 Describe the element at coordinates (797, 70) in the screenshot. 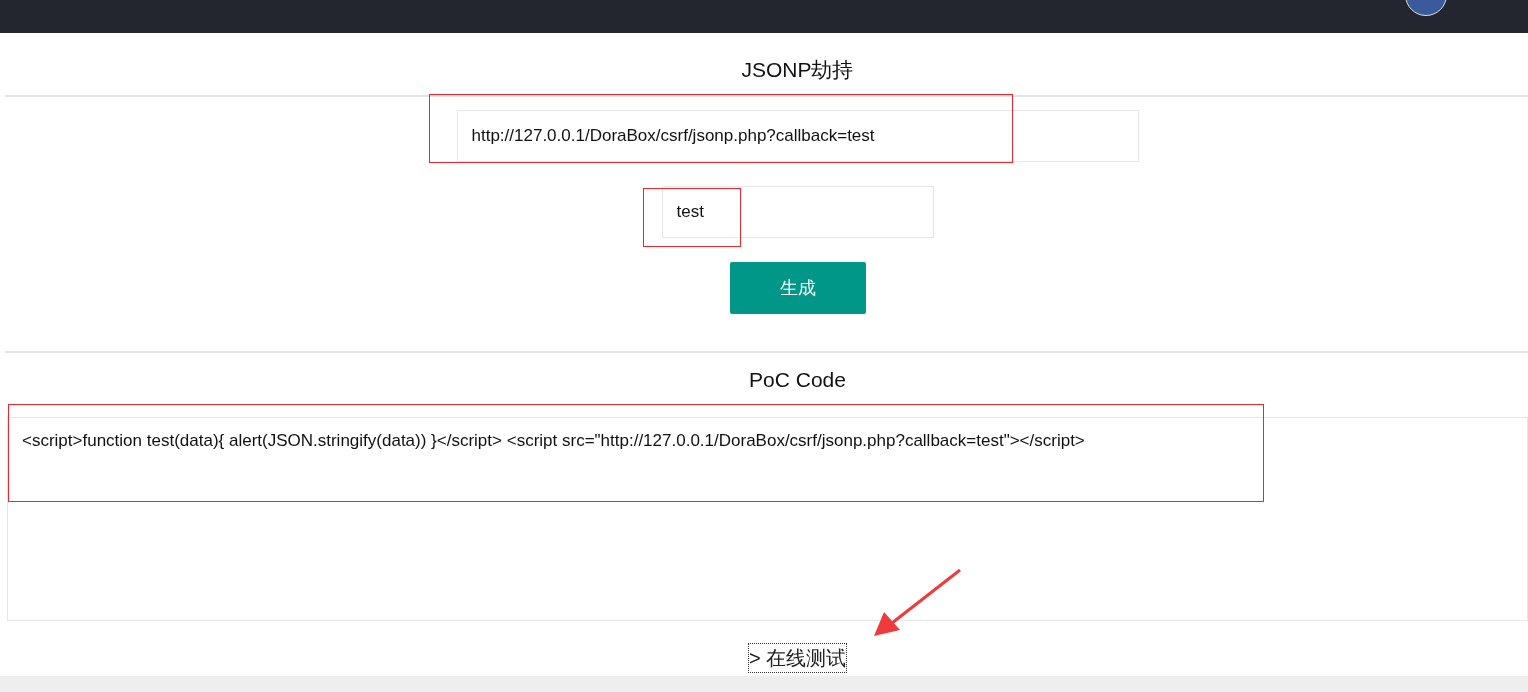

I see `section-title: JSONP劫持` at that location.